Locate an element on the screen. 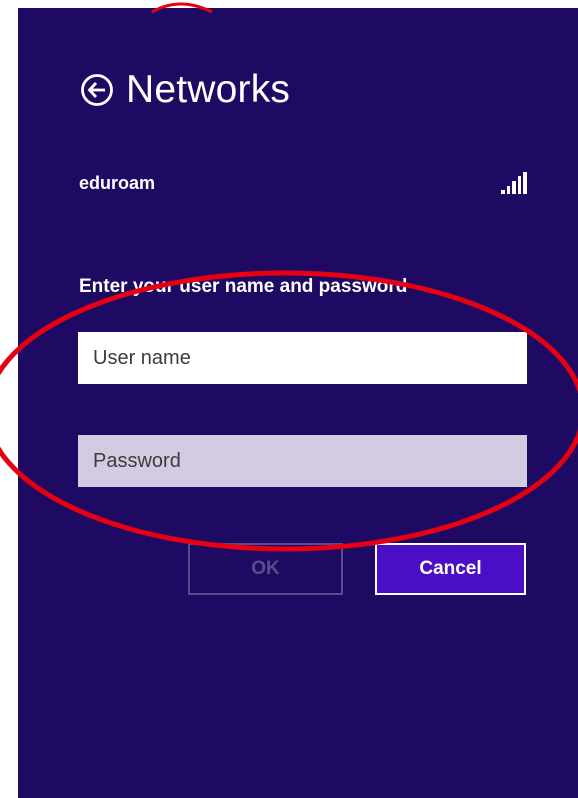  cancel-button: Cancel is located at coordinates (450, 569).